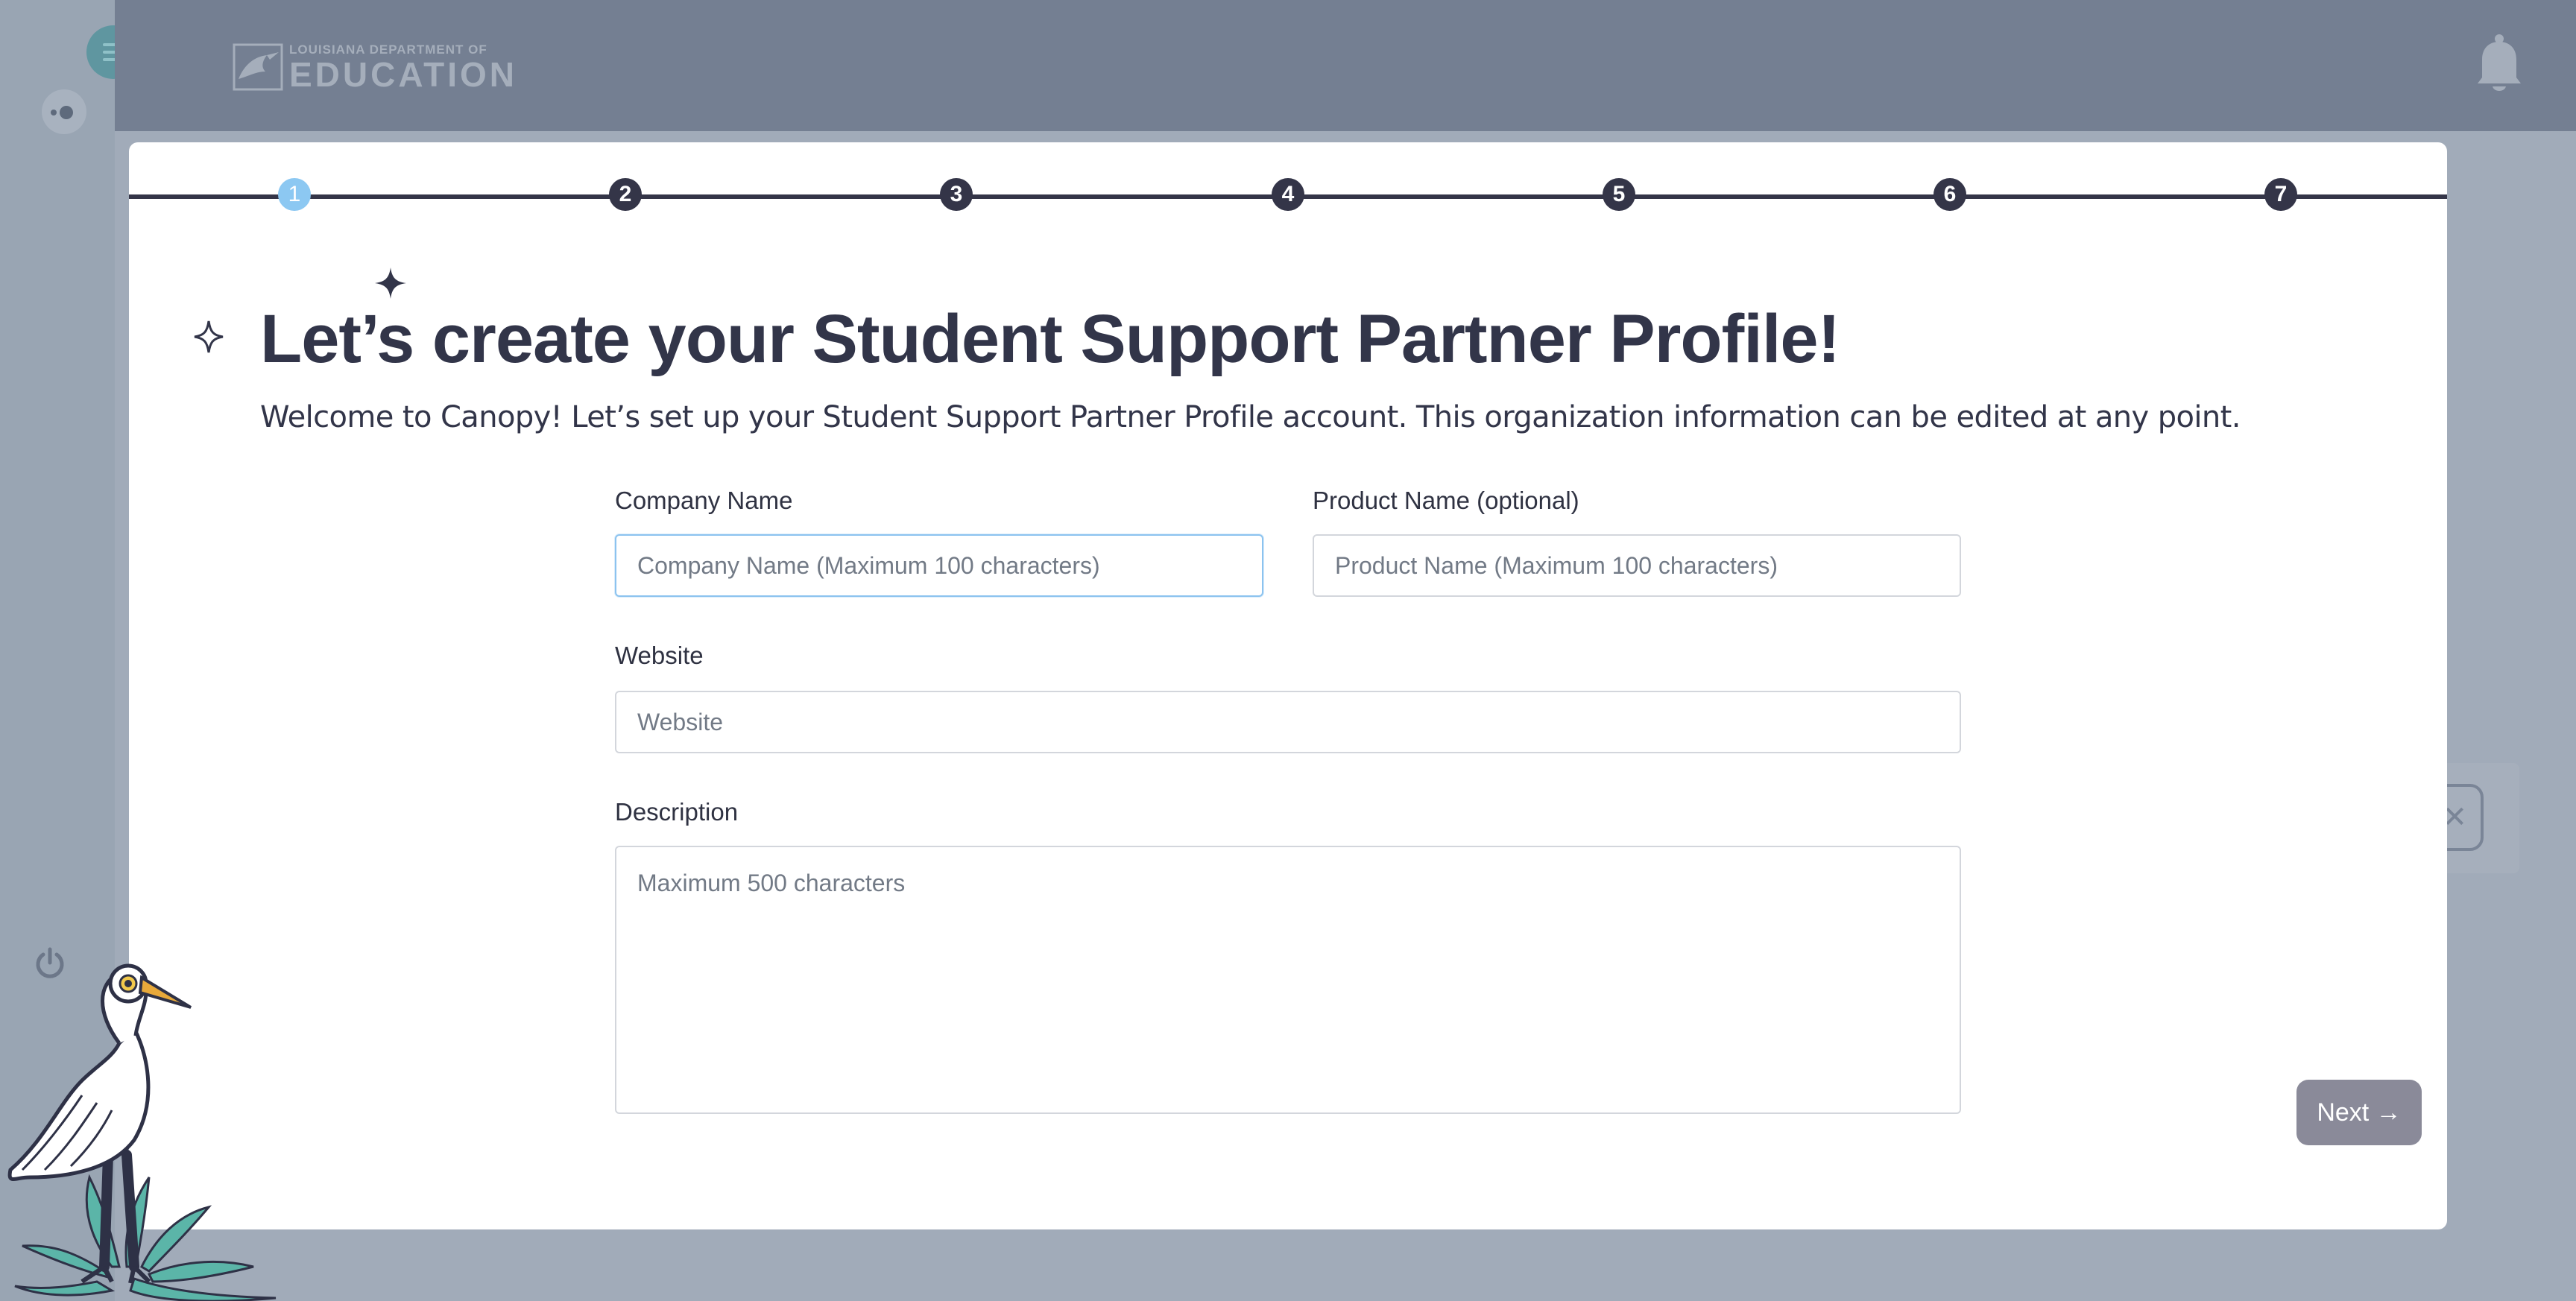 The image size is (2576, 1301). I want to click on step-6: 6, so click(1950, 194).